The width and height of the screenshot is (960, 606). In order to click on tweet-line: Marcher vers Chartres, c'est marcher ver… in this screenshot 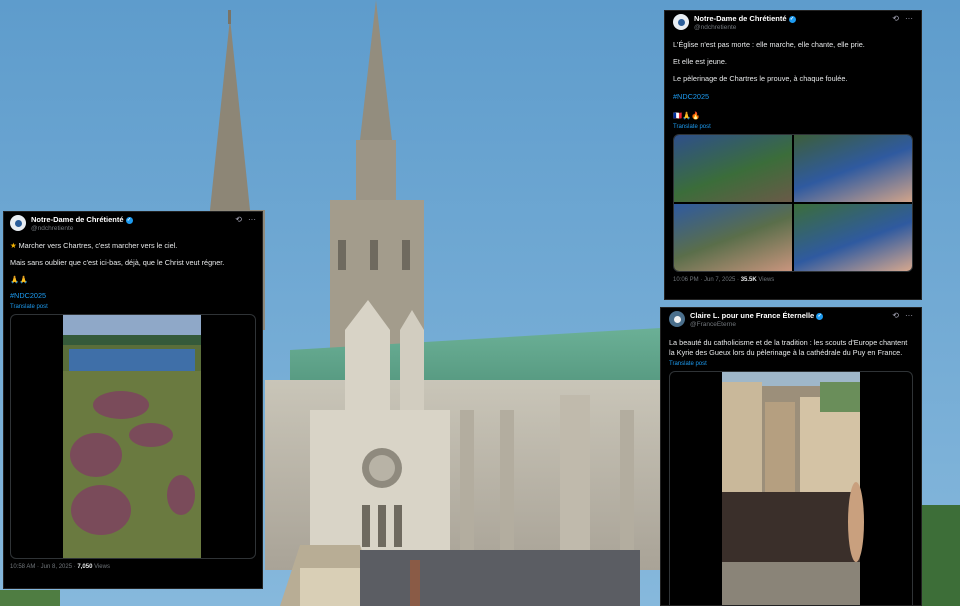, I will do `click(98, 245)`.